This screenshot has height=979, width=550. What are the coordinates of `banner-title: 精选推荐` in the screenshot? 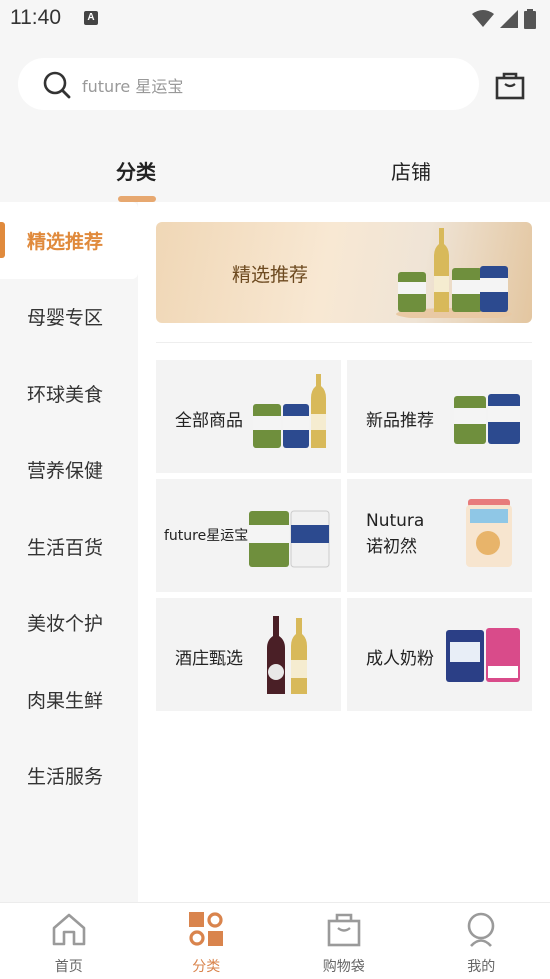 It's located at (270, 275).